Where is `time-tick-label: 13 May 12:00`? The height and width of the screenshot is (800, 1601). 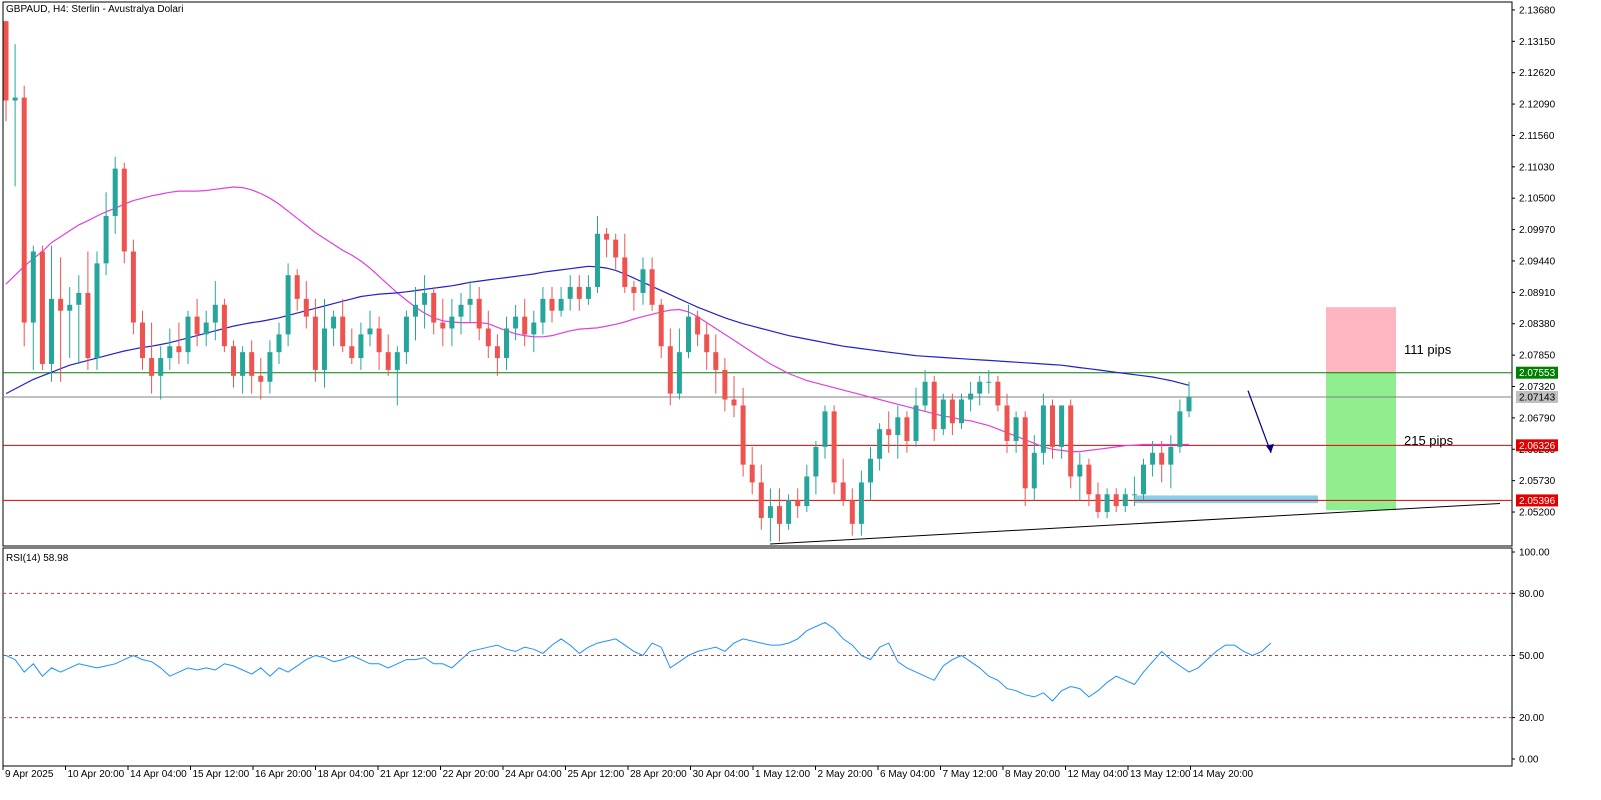 time-tick-label: 13 May 12:00 is located at coordinates (1160, 774).